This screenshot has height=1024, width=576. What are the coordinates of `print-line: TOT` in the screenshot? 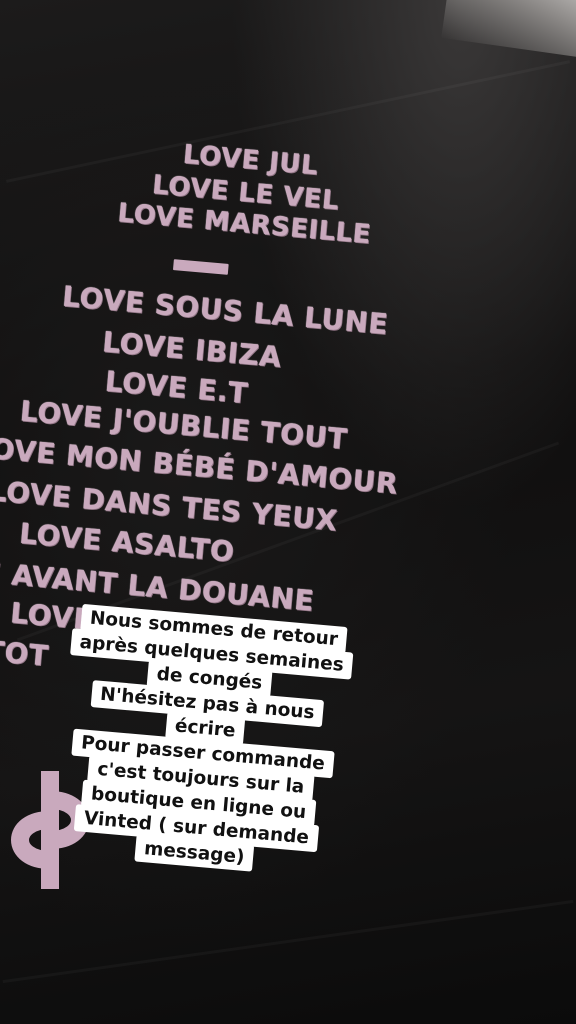 It's located at (25, 653).